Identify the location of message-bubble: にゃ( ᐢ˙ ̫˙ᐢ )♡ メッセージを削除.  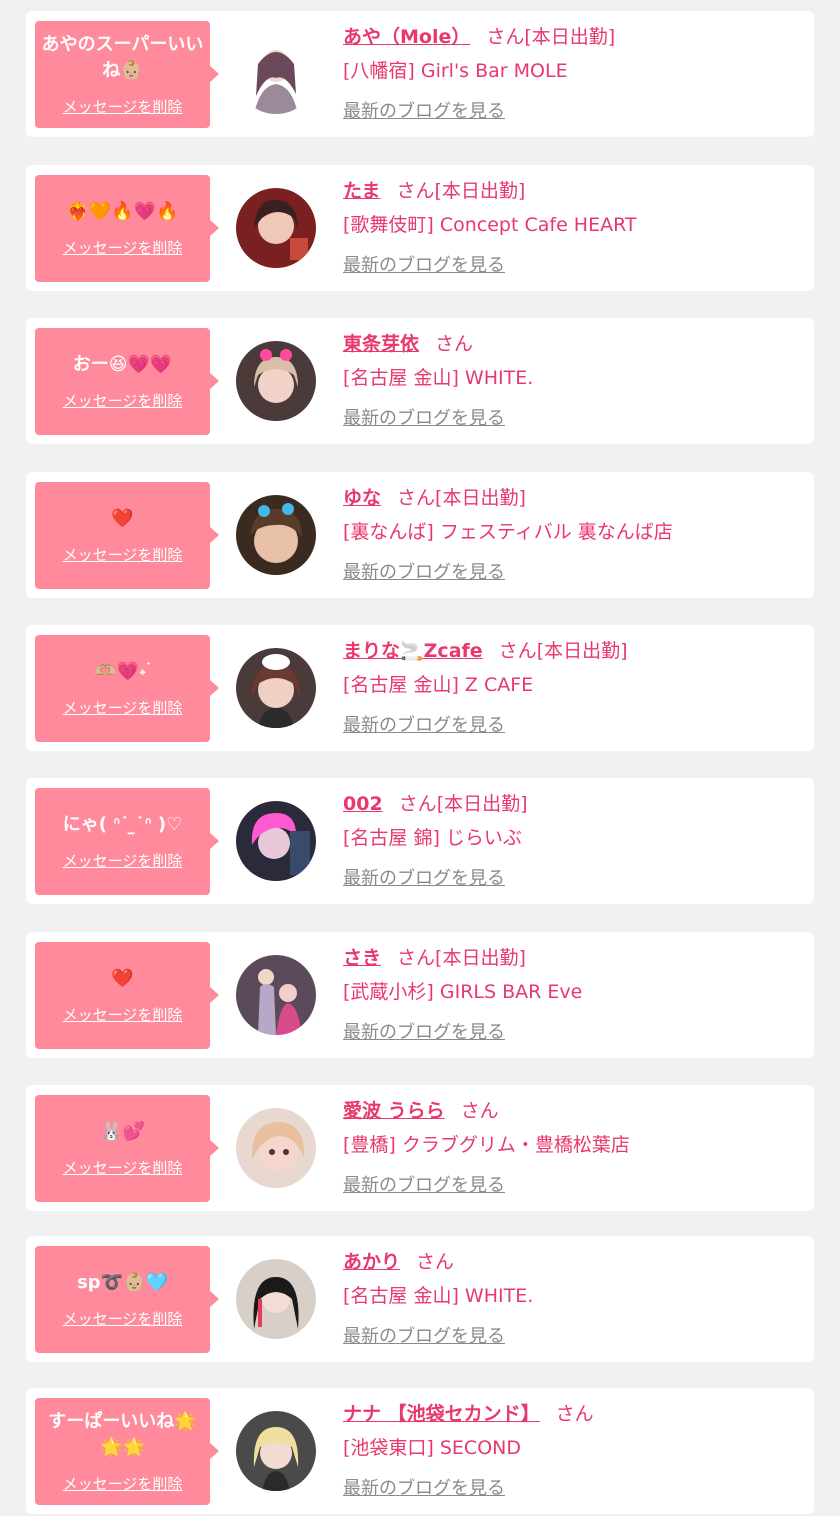
(127, 841).